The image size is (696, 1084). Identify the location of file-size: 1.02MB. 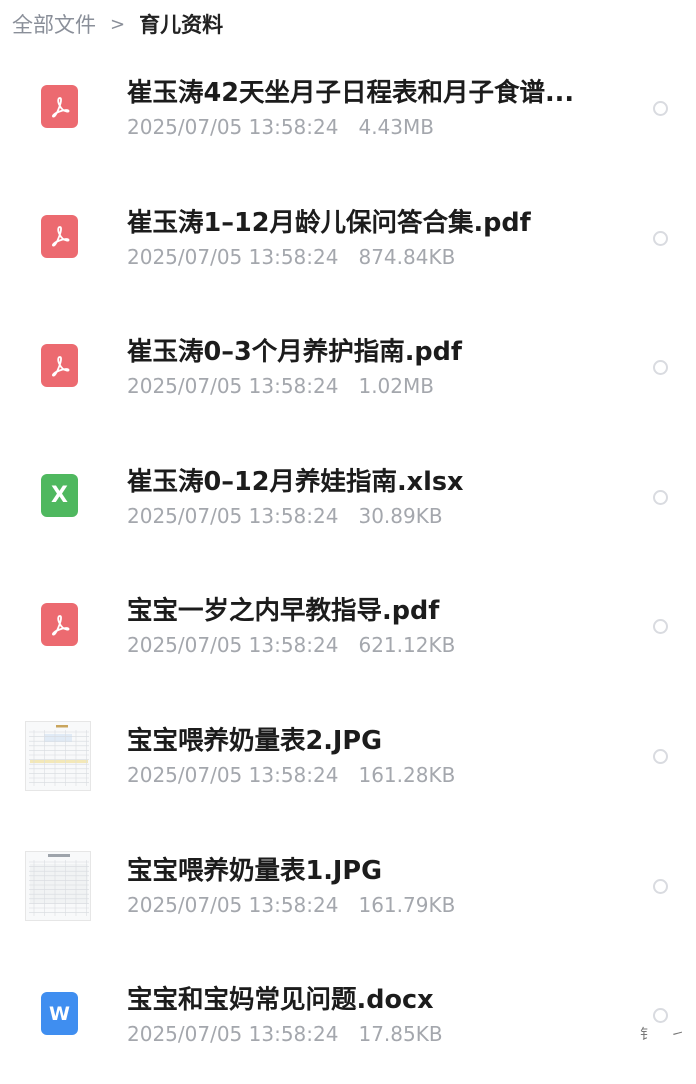
(396, 386).